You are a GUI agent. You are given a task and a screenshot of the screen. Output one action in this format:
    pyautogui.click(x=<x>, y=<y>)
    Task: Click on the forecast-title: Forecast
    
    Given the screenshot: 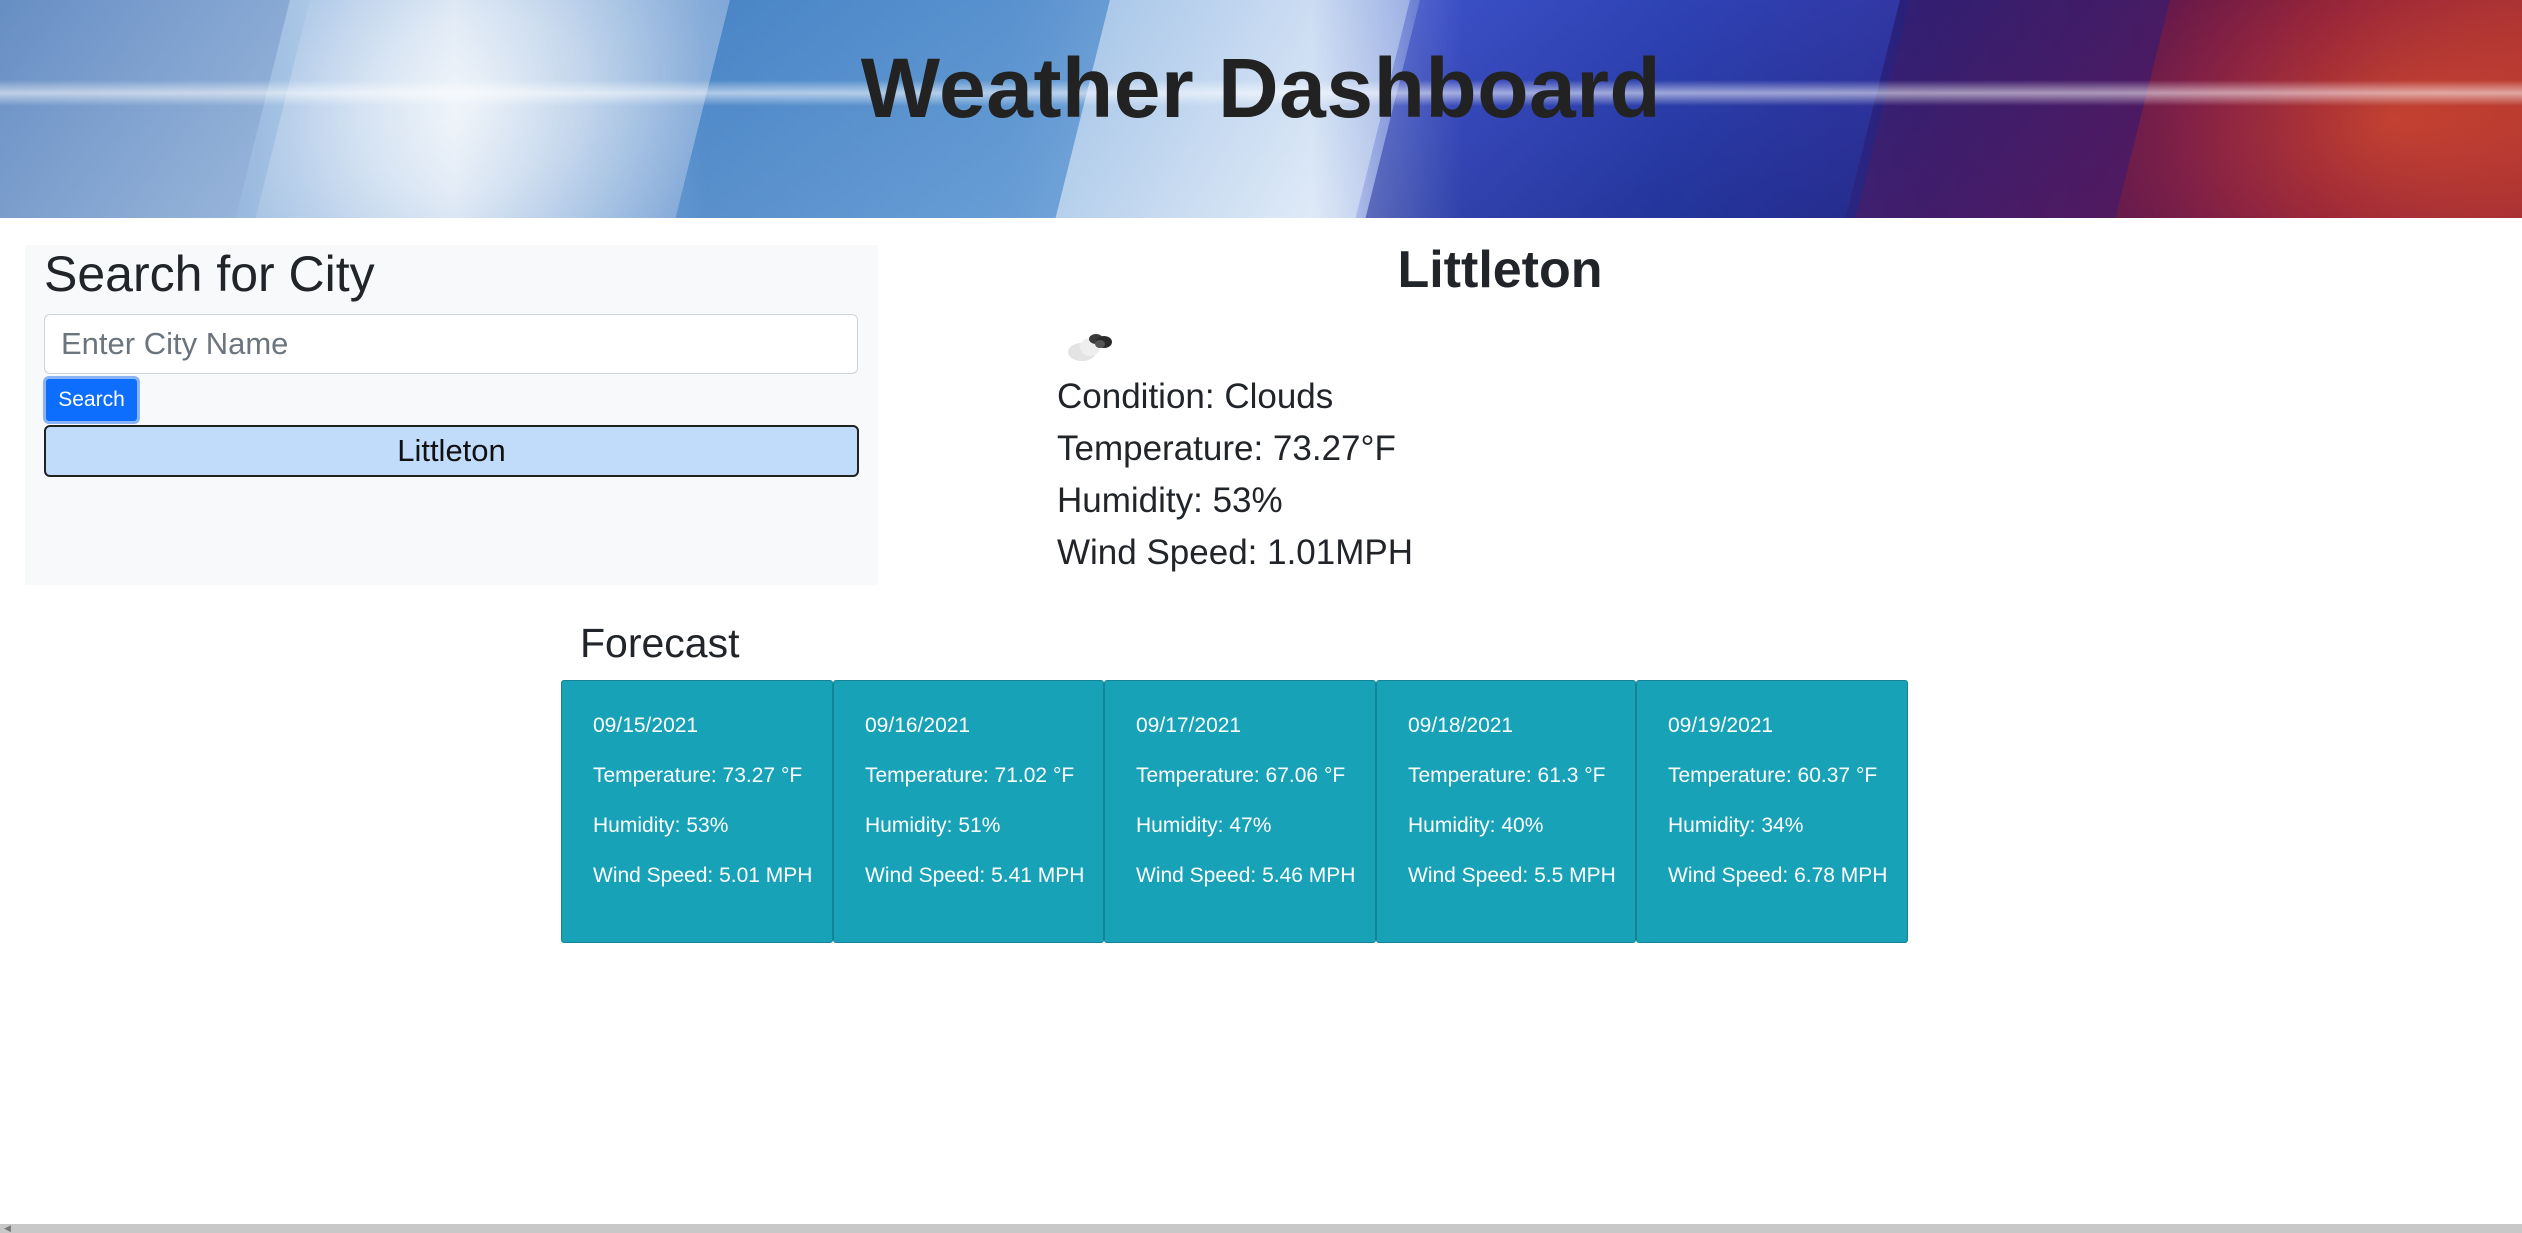 What is the action you would take?
    pyautogui.click(x=660, y=643)
    